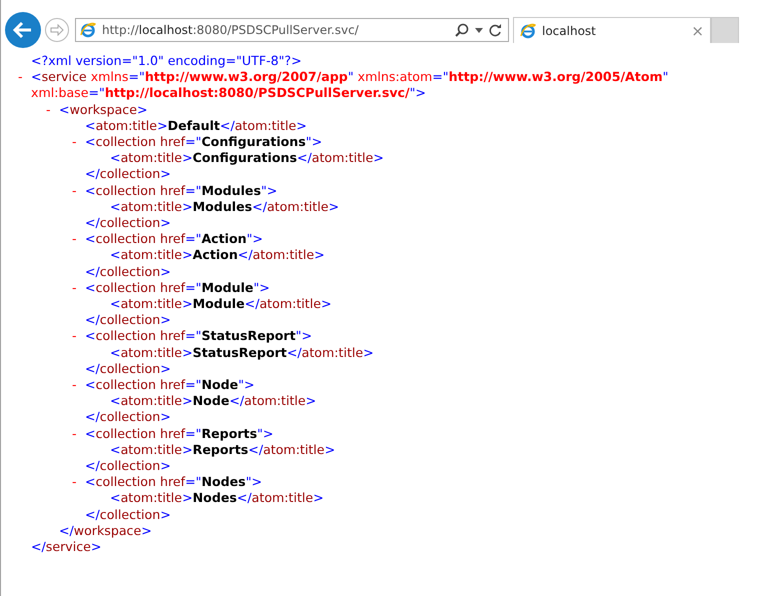 This screenshot has width=765, height=596. I want to click on tab-title: localhost, so click(569, 31).